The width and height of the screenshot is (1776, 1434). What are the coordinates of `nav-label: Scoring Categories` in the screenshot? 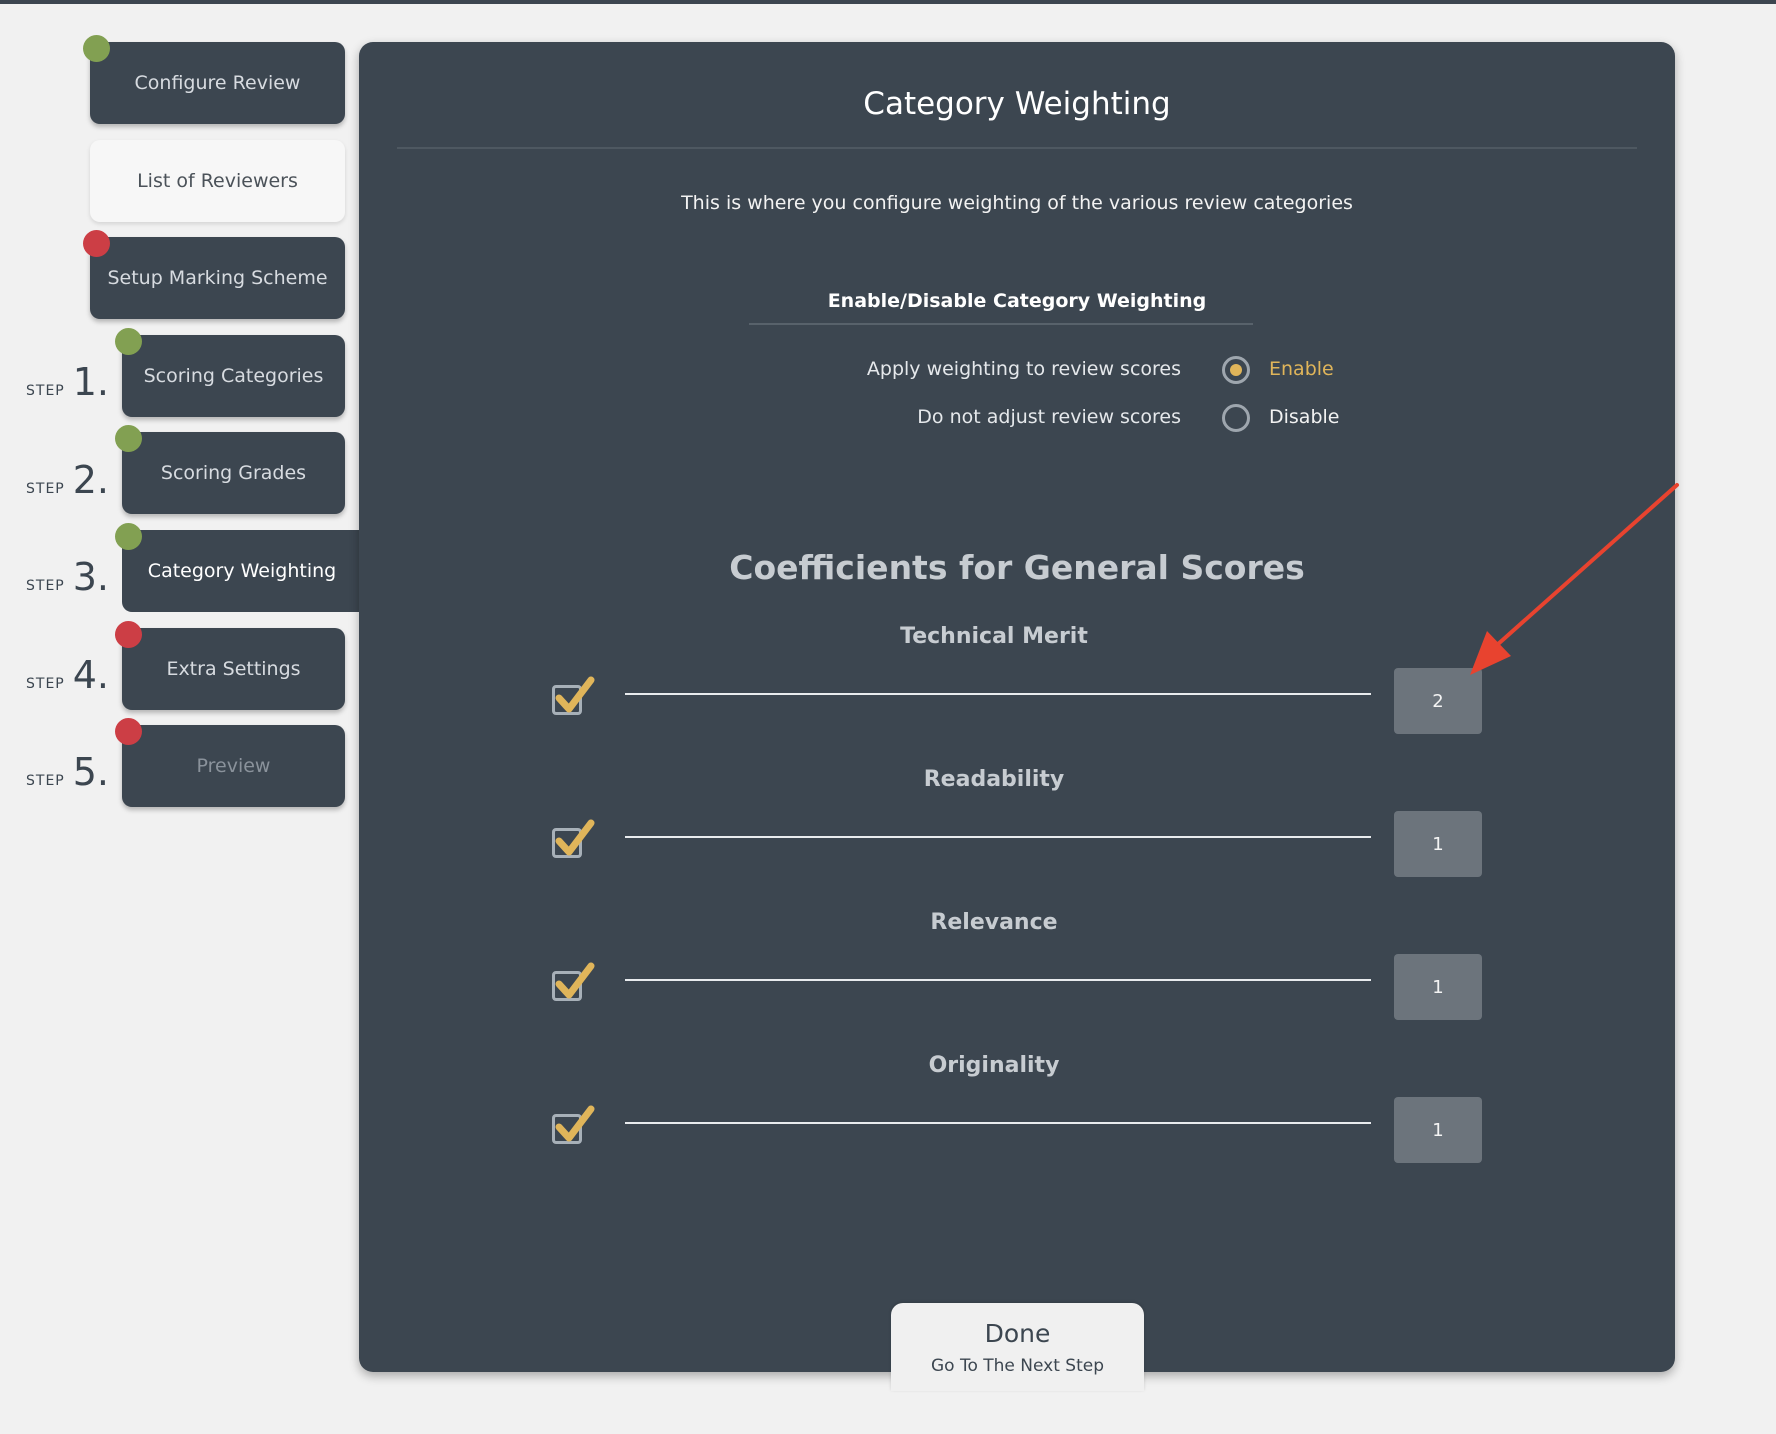 It's located at (233, 376).